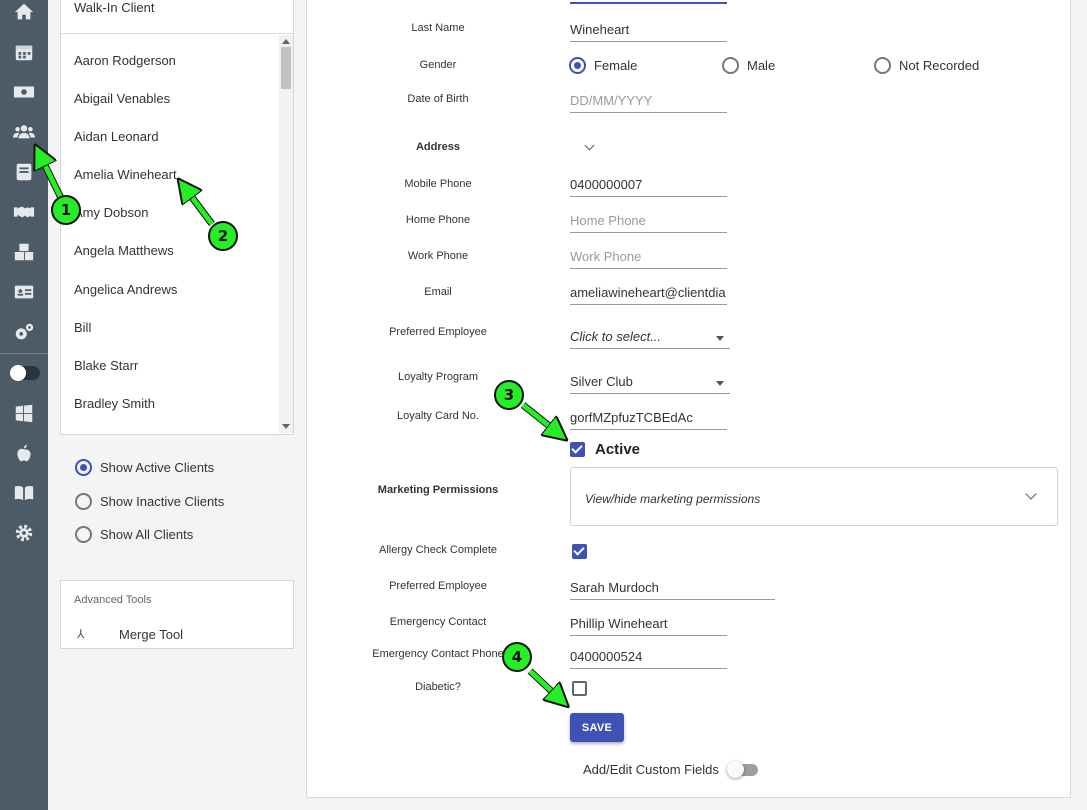  I want to click on step-badge-4: 4, so click(517, 657).